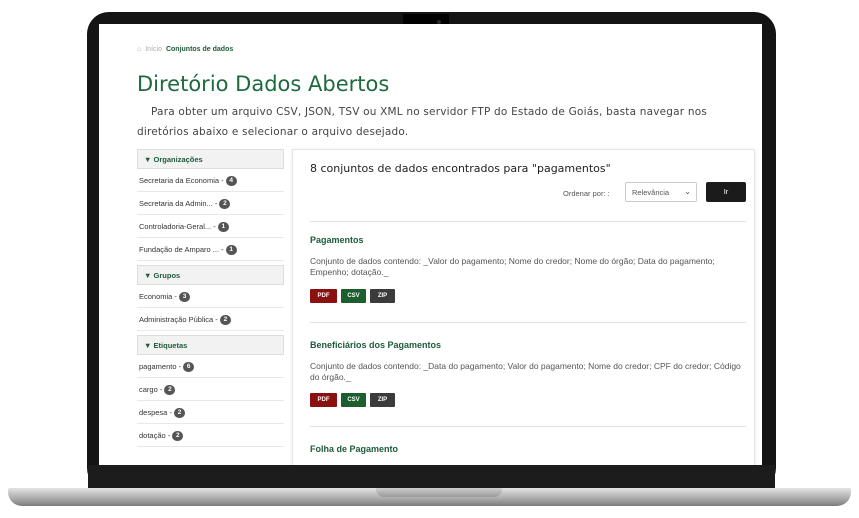  Describe the element at coordinates (210, 226) in the screenshot. I see `facet-item-organization: Controladoria-Geral... - 1` at that location.